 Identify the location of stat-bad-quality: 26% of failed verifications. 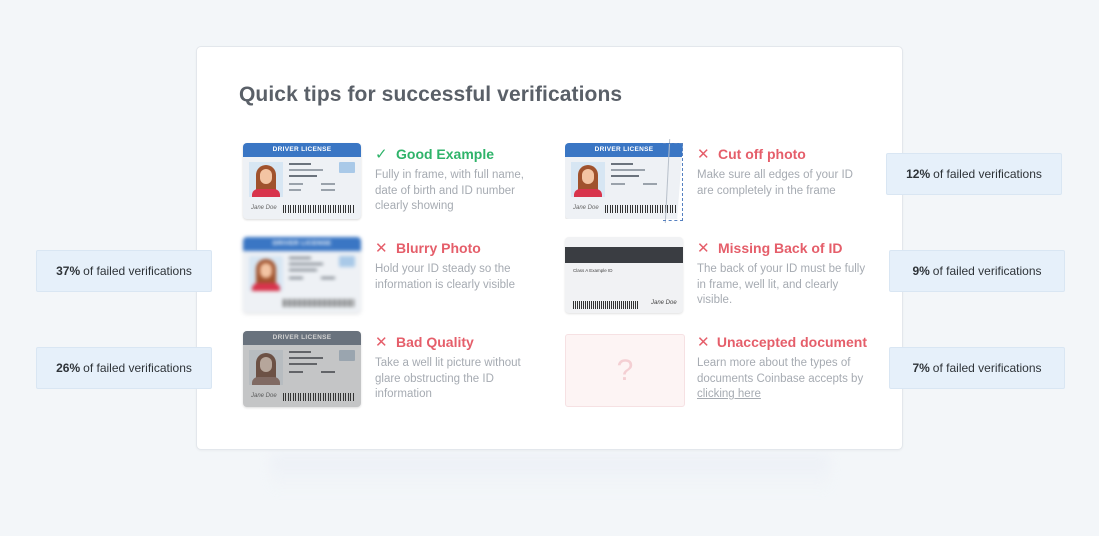
(124, 368).